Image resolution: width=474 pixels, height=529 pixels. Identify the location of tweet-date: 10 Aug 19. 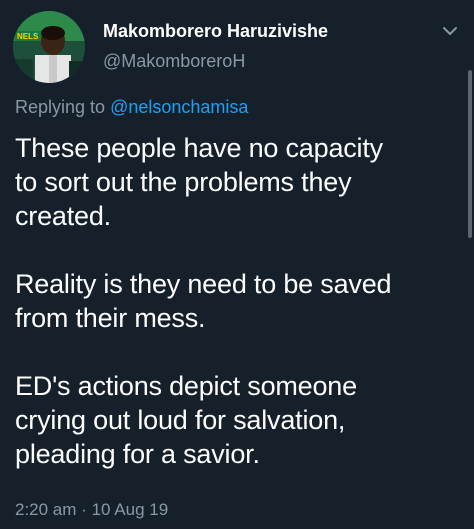
(130, 509).